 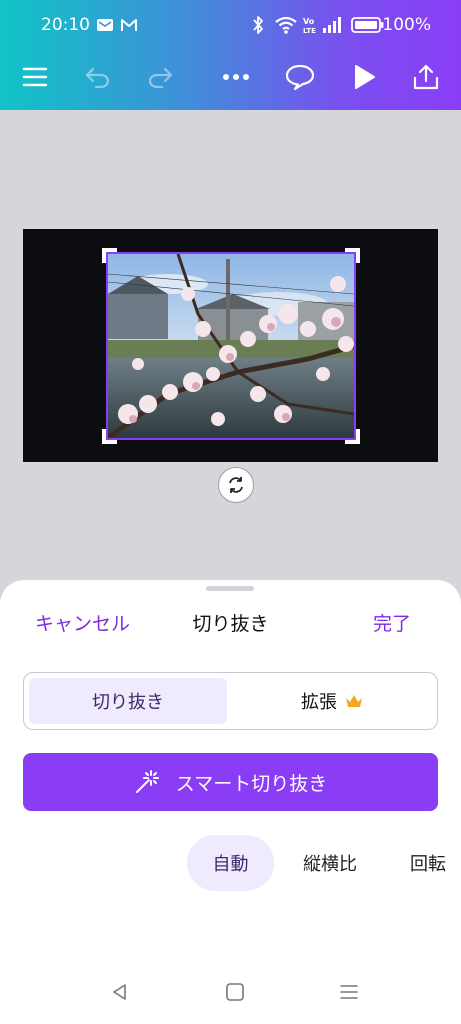 What do you see at coordinates (426, 77) in the screenshot?
I see `share-icon` at bounding box center [426, 77].